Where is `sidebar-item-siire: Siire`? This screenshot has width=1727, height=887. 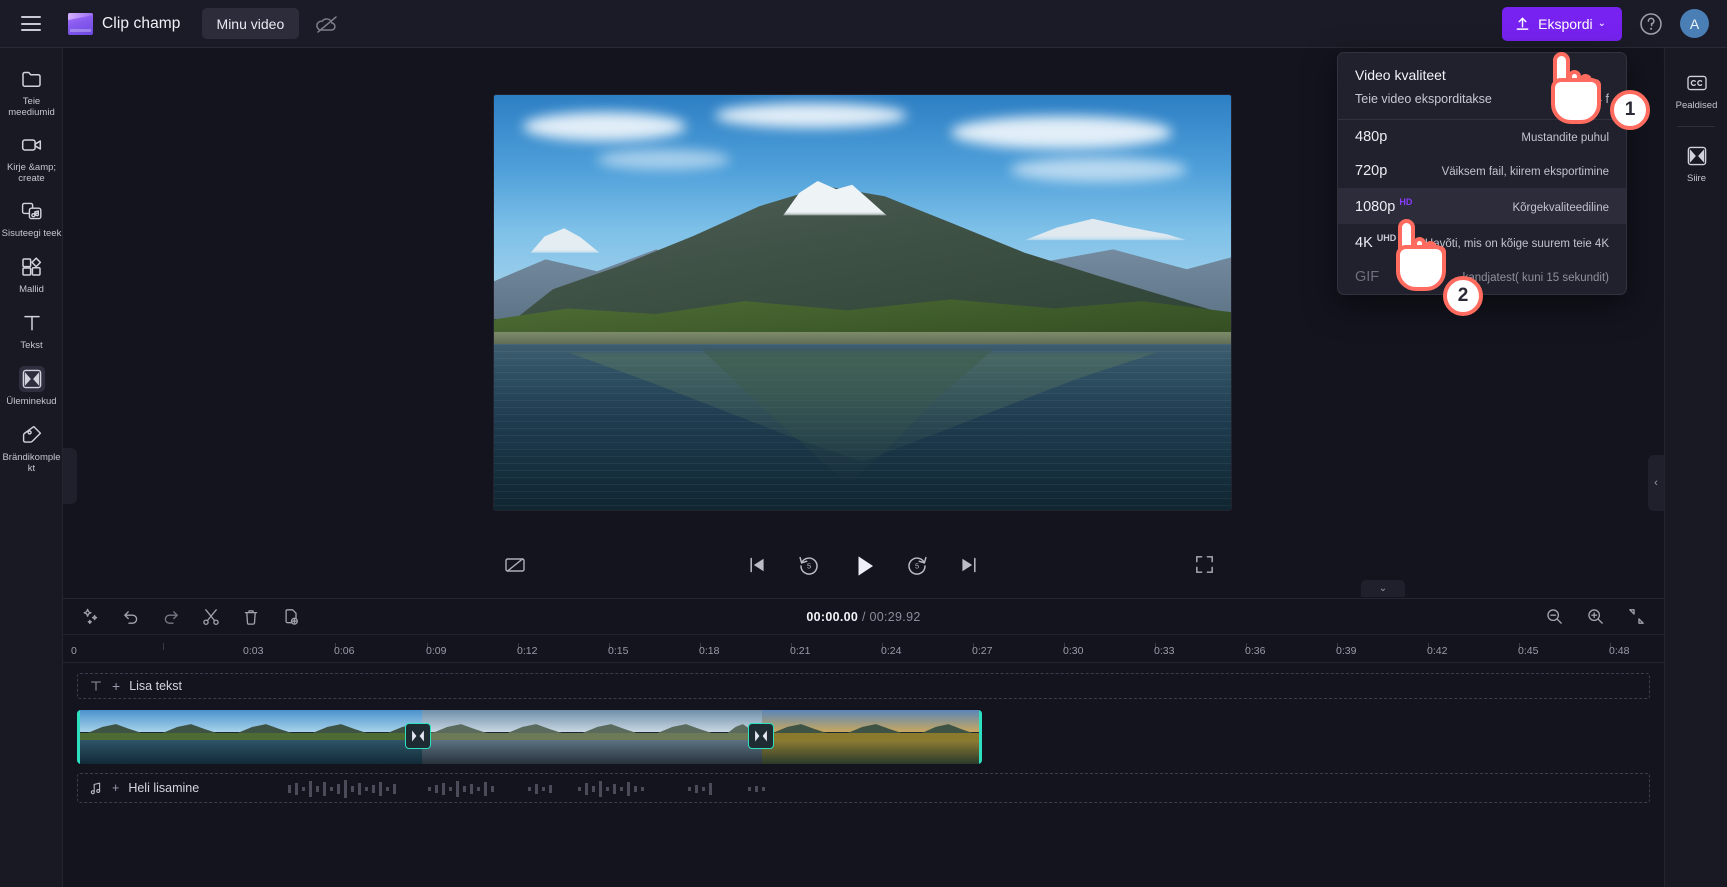 sidebar-item-siire: Siire is located at coordinates (1696, 163).